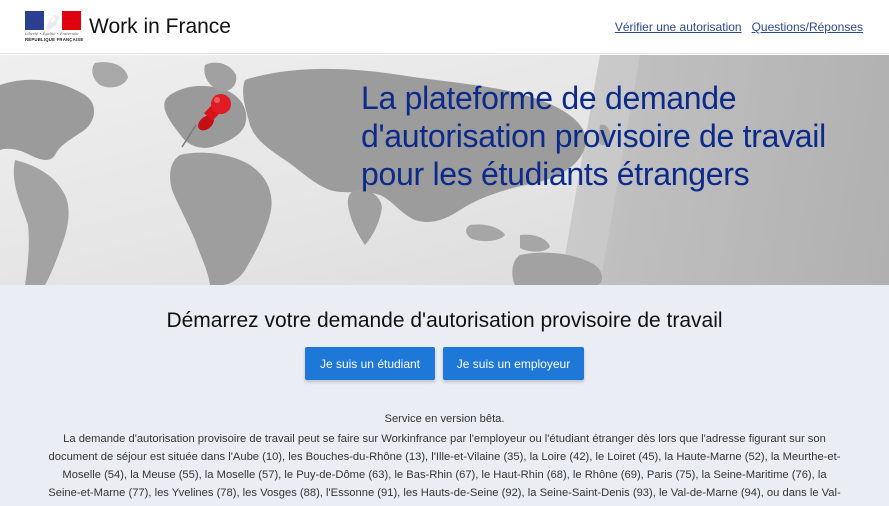  What do you see at coordinates (52, 34) in the screenshot?
I see `motto-text: Liberté • Égalité • Fraternité` at bounding box center [52, 34].